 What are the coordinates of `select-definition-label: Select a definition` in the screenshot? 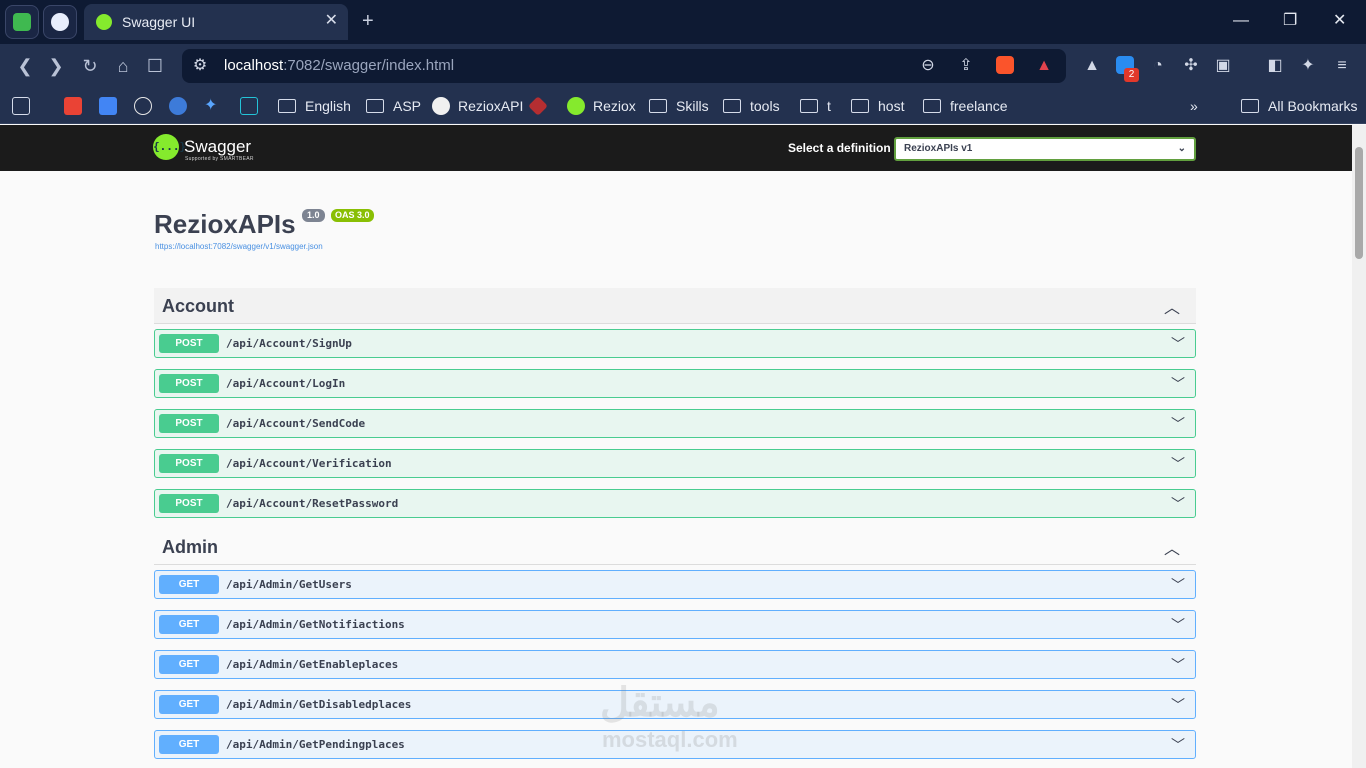 It's located at (839, 148).